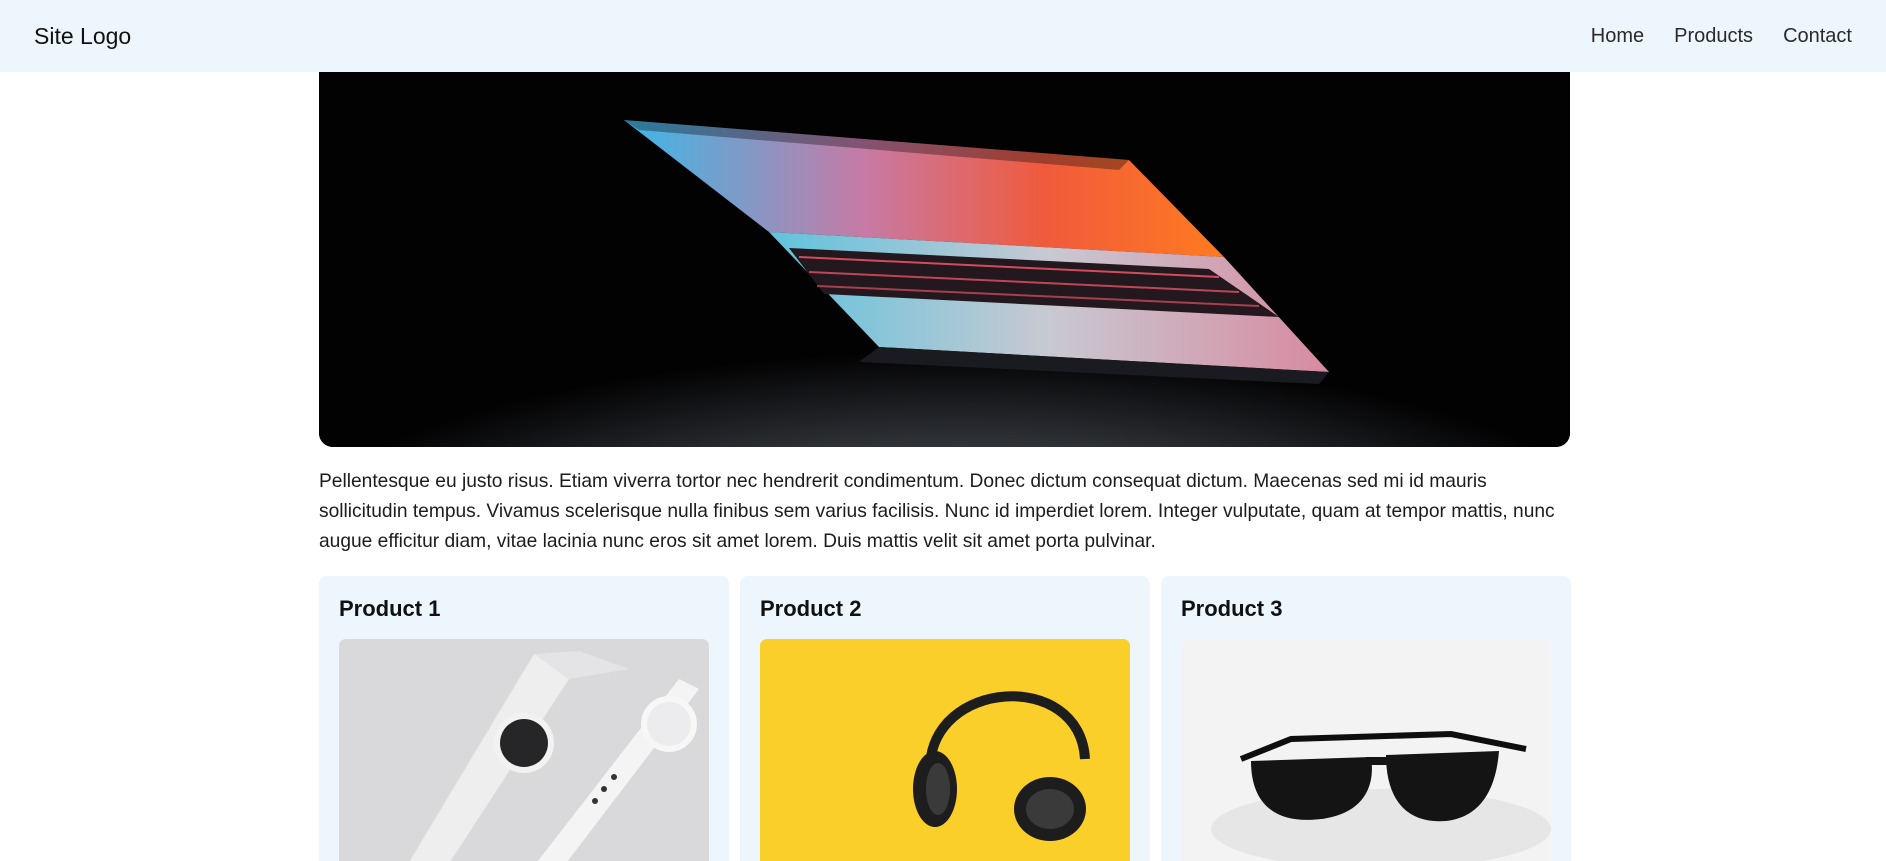 Image resolution: width=1886 pixels, height=861 pixels. What do you see at coordinates (1232, 608) in the screenshot?
I see `product-title: Product 3` at bounding box center [1232, 608].